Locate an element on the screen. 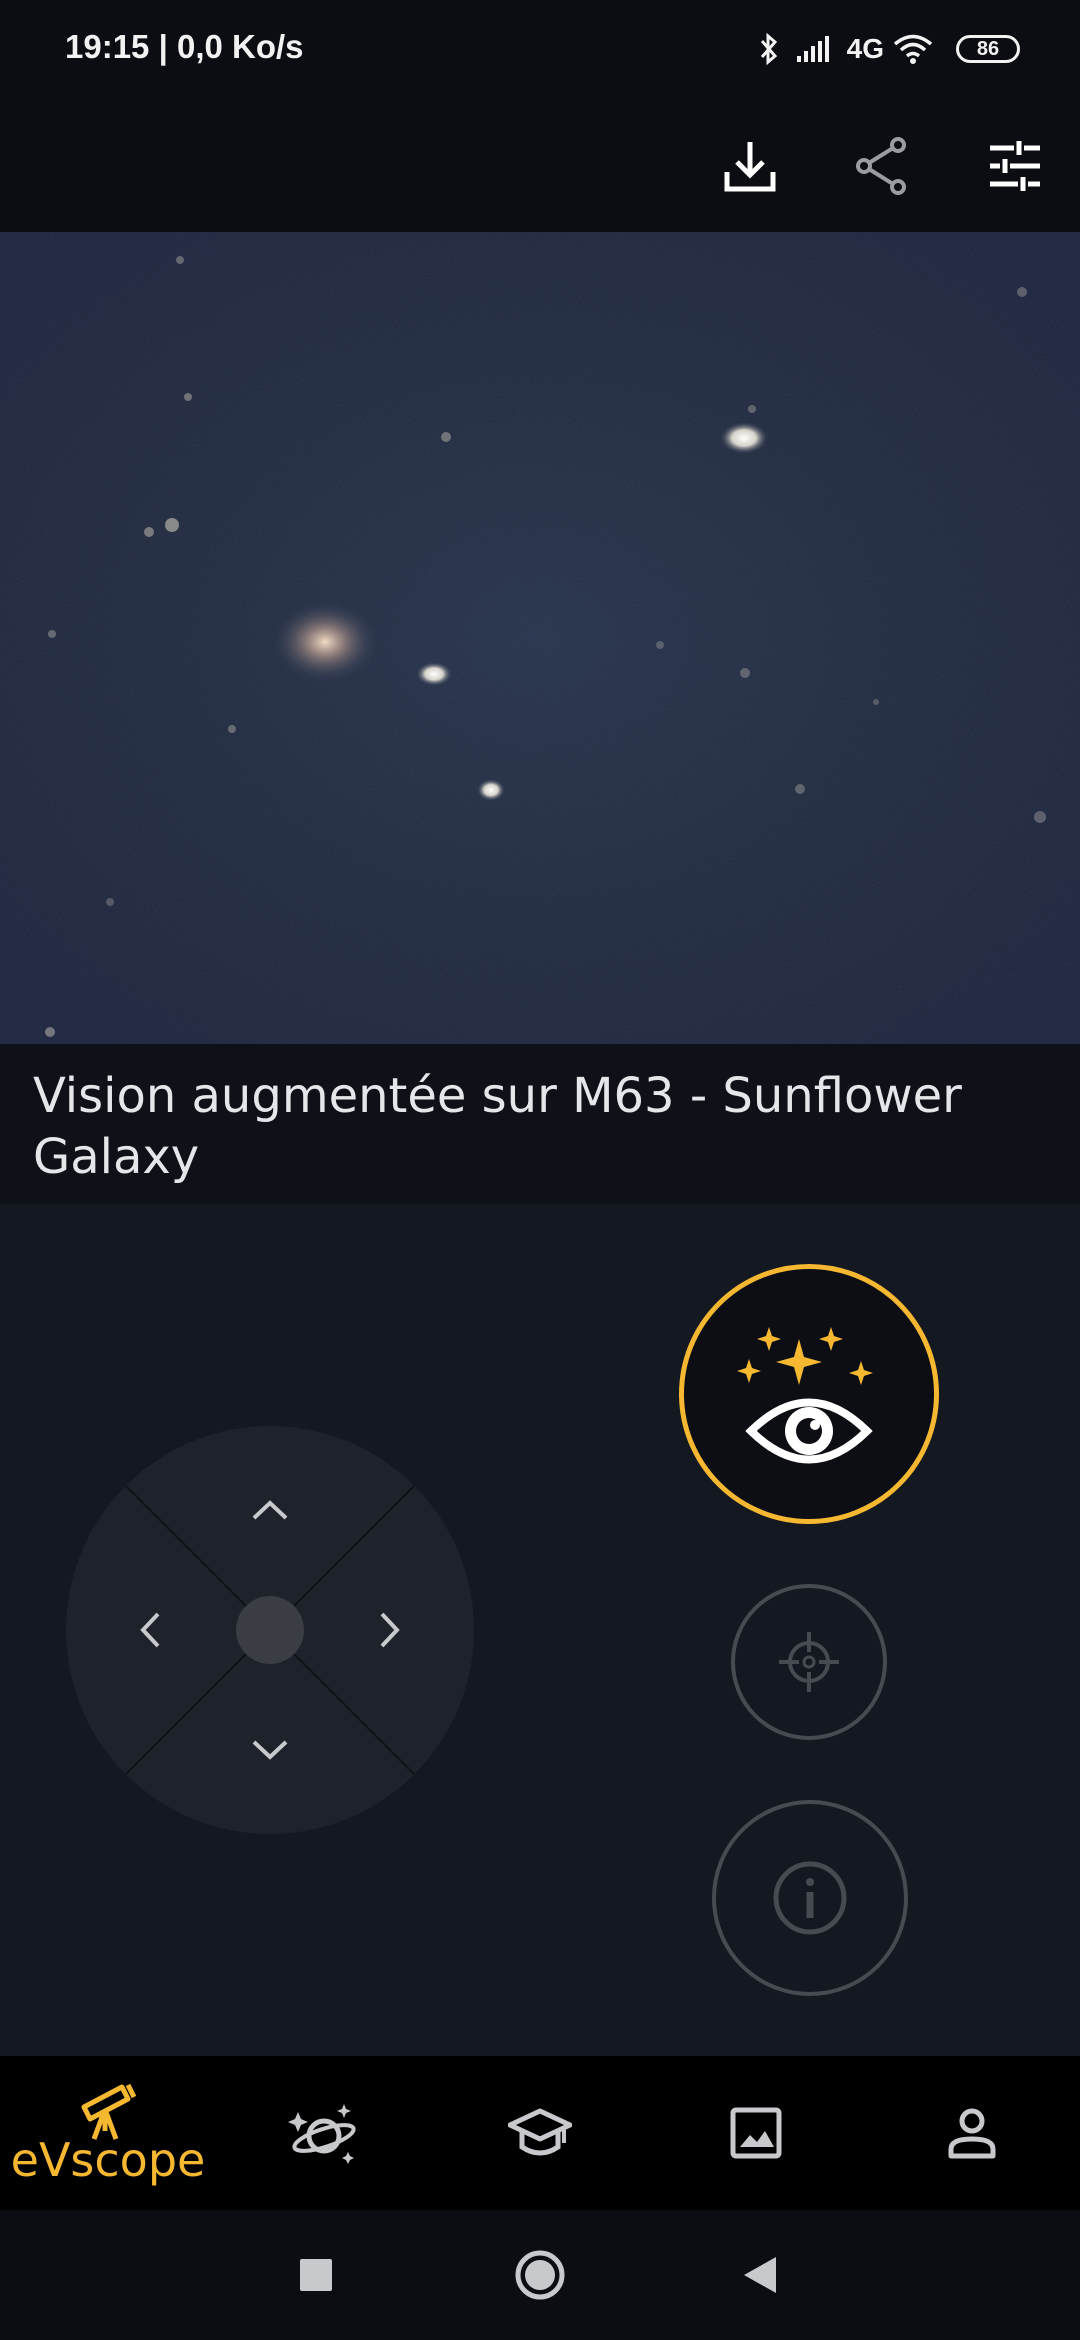 The width and height of the screenshot is (1080, 2340). chevron-right-icon is located at coordinates (390, 1630).